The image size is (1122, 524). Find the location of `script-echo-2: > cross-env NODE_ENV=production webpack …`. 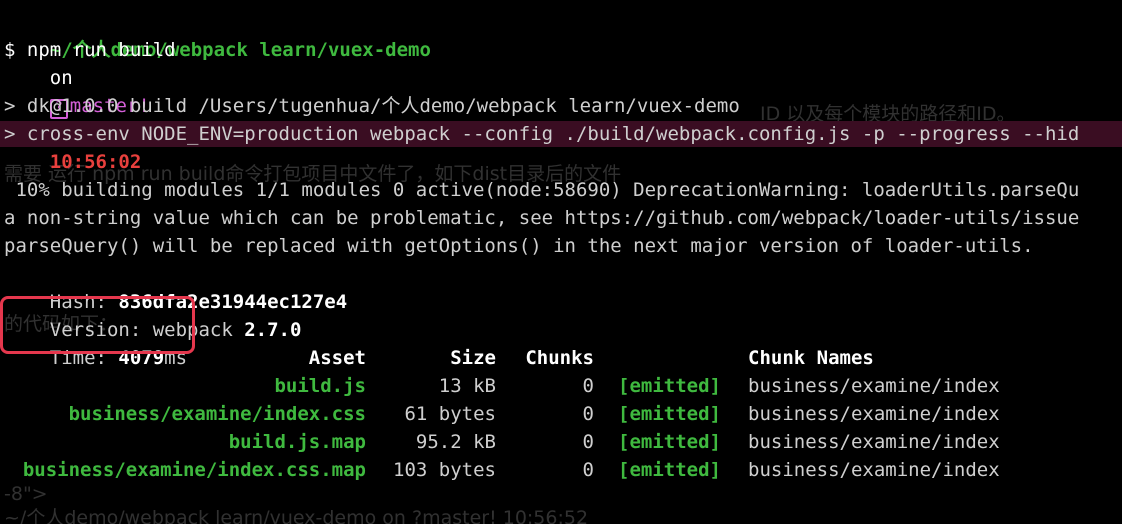

script-echo-2: > cross-env NODE_ENV=production webpack … is located at coordinates (542, 134).